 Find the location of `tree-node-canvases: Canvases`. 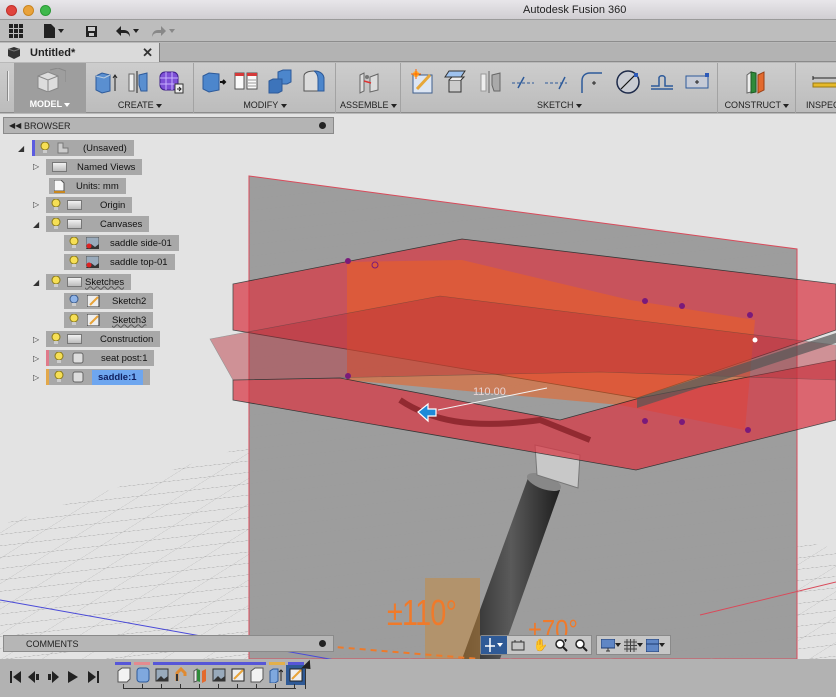

tree-node-canvases: Canvases is located at coordinates (98, 224).